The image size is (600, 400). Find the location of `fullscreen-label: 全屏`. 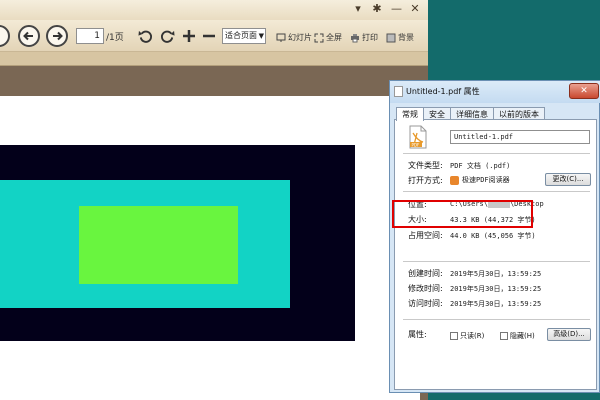

fullscreen-label: 全屏 is located at coordinates (334, 37).